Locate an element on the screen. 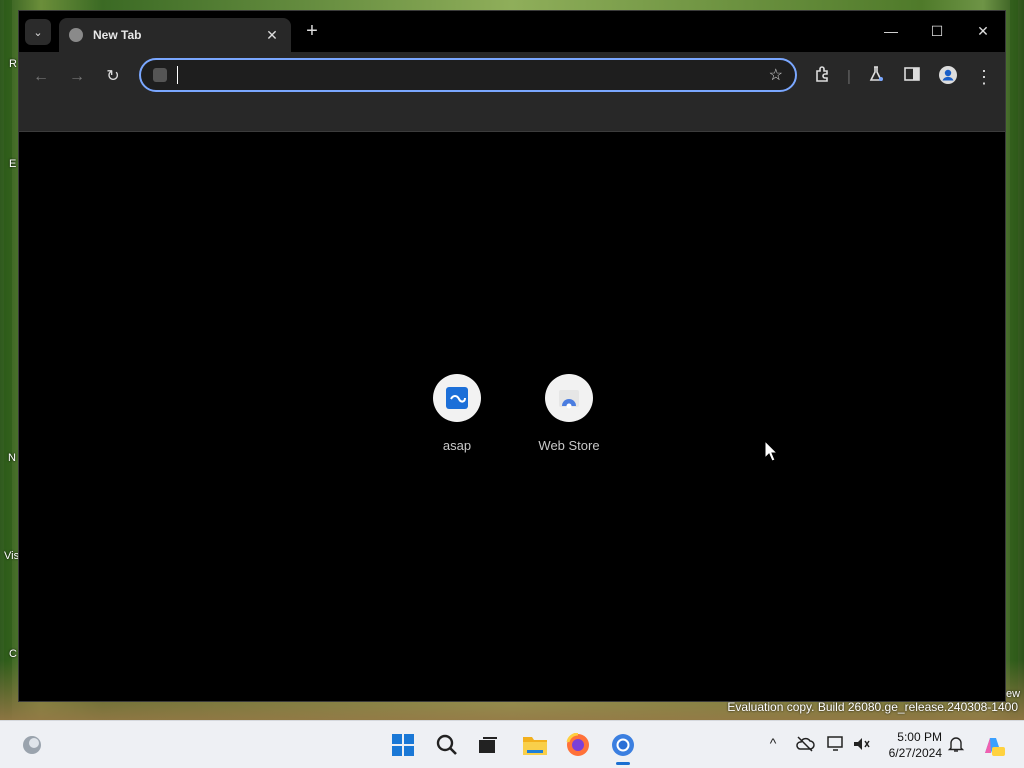  notification-bell-icon is located at coordinates (956, 745).